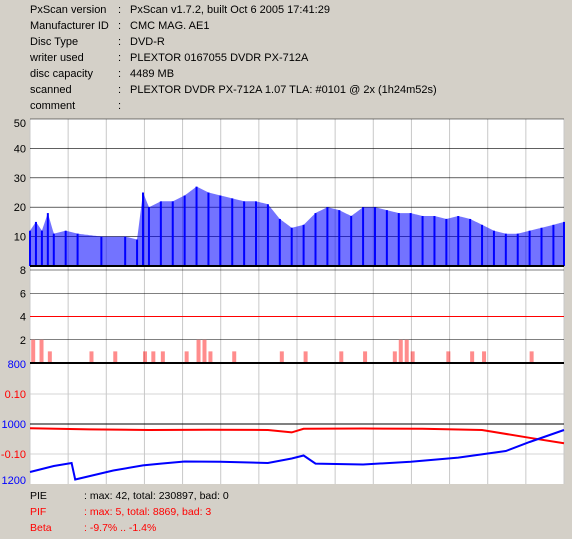 Image resolution: width=572 pixels, height=539 pixels. I want to click on summary-value: : -9.7% .. -1.4%, so click(120, 528).